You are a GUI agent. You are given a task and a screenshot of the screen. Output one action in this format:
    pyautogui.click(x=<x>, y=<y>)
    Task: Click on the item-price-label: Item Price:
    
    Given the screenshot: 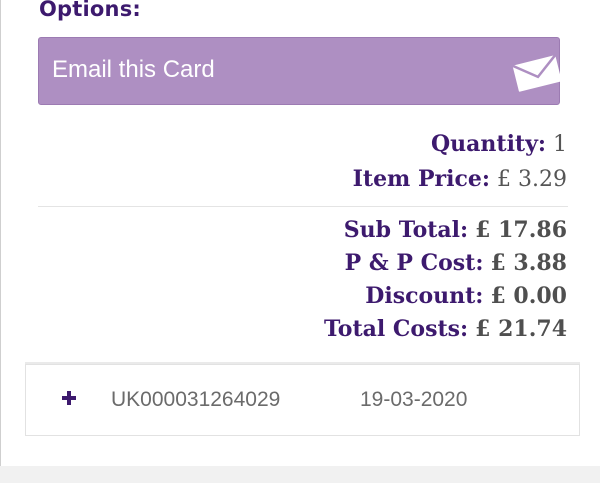 What is the action you would take?
    pyautogui.click(x=421, y=179)
    